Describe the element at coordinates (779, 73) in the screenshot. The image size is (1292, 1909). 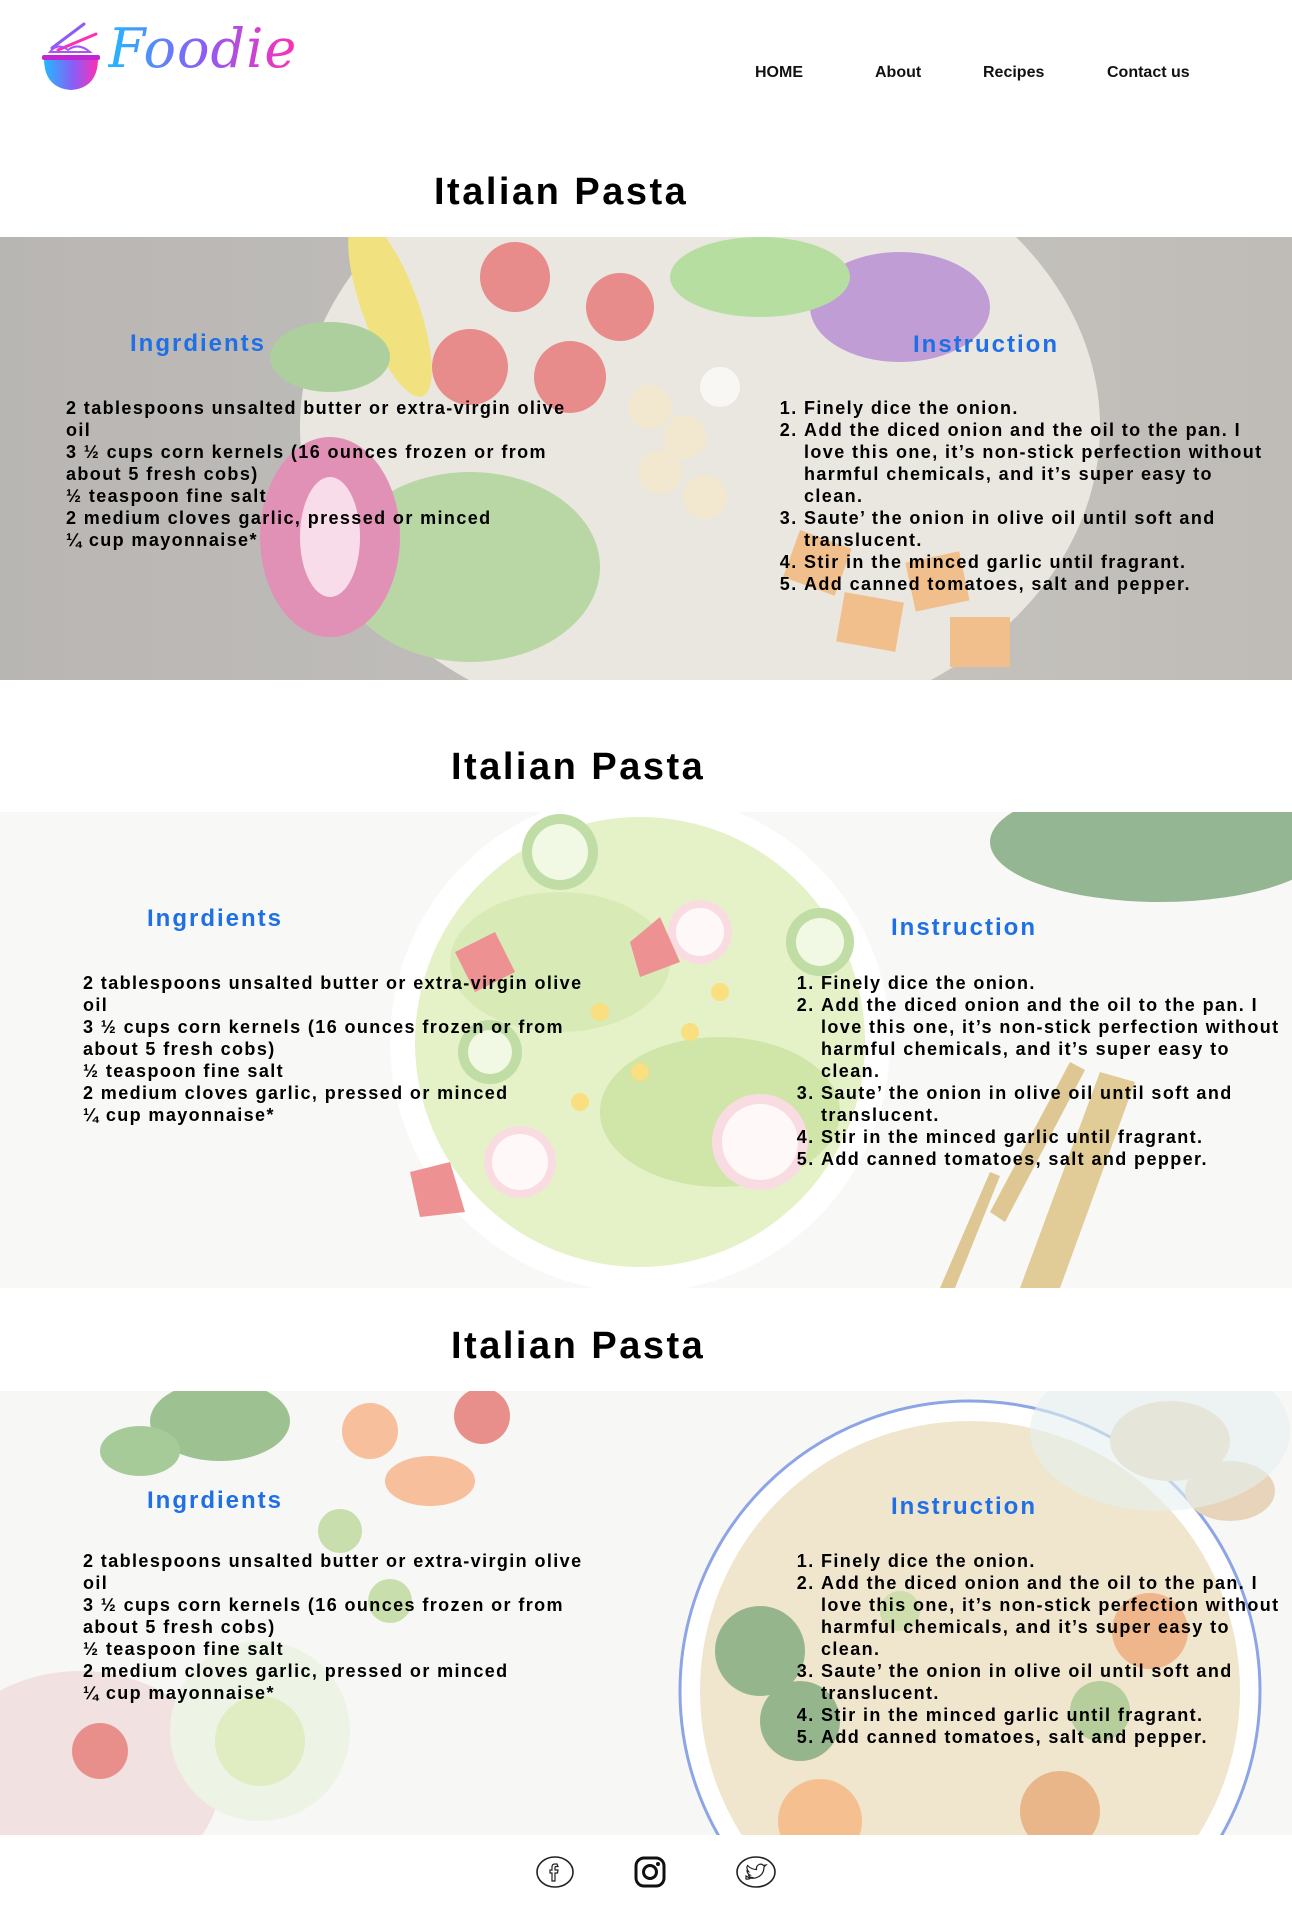
I see `nav-home-link: HOME` at that location.